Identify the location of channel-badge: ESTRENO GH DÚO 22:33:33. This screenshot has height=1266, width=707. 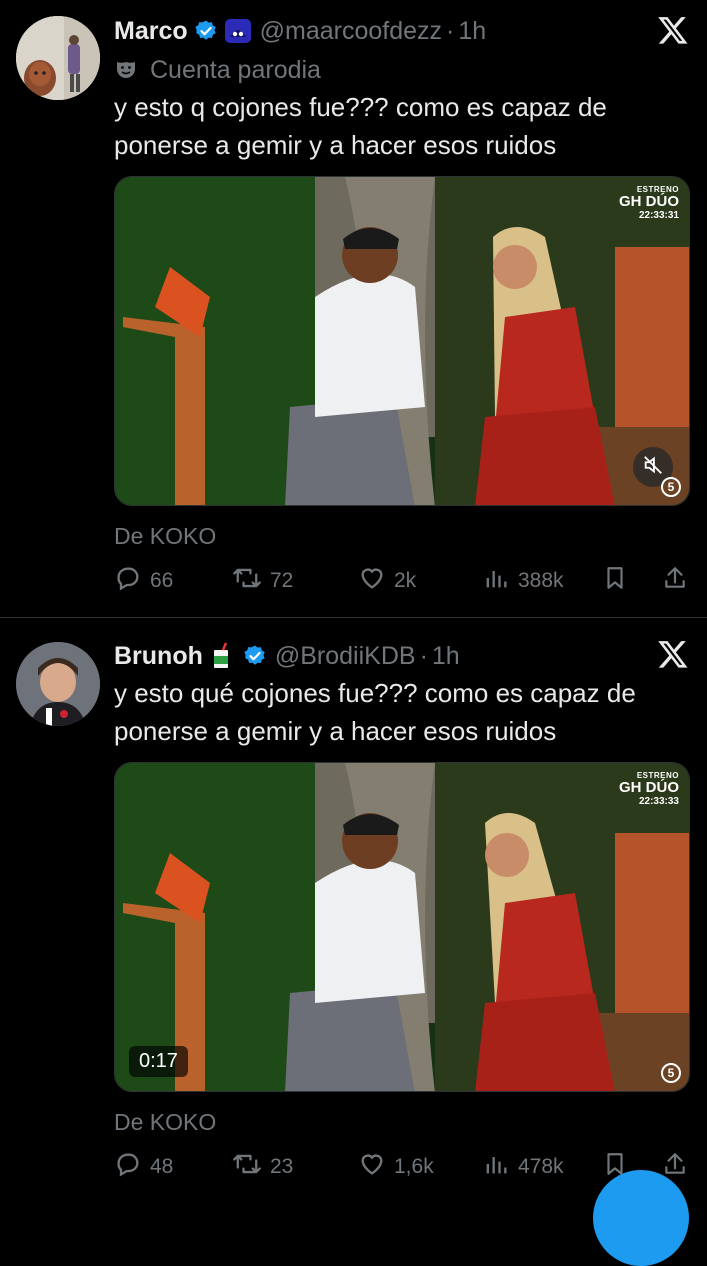
(649, 789).